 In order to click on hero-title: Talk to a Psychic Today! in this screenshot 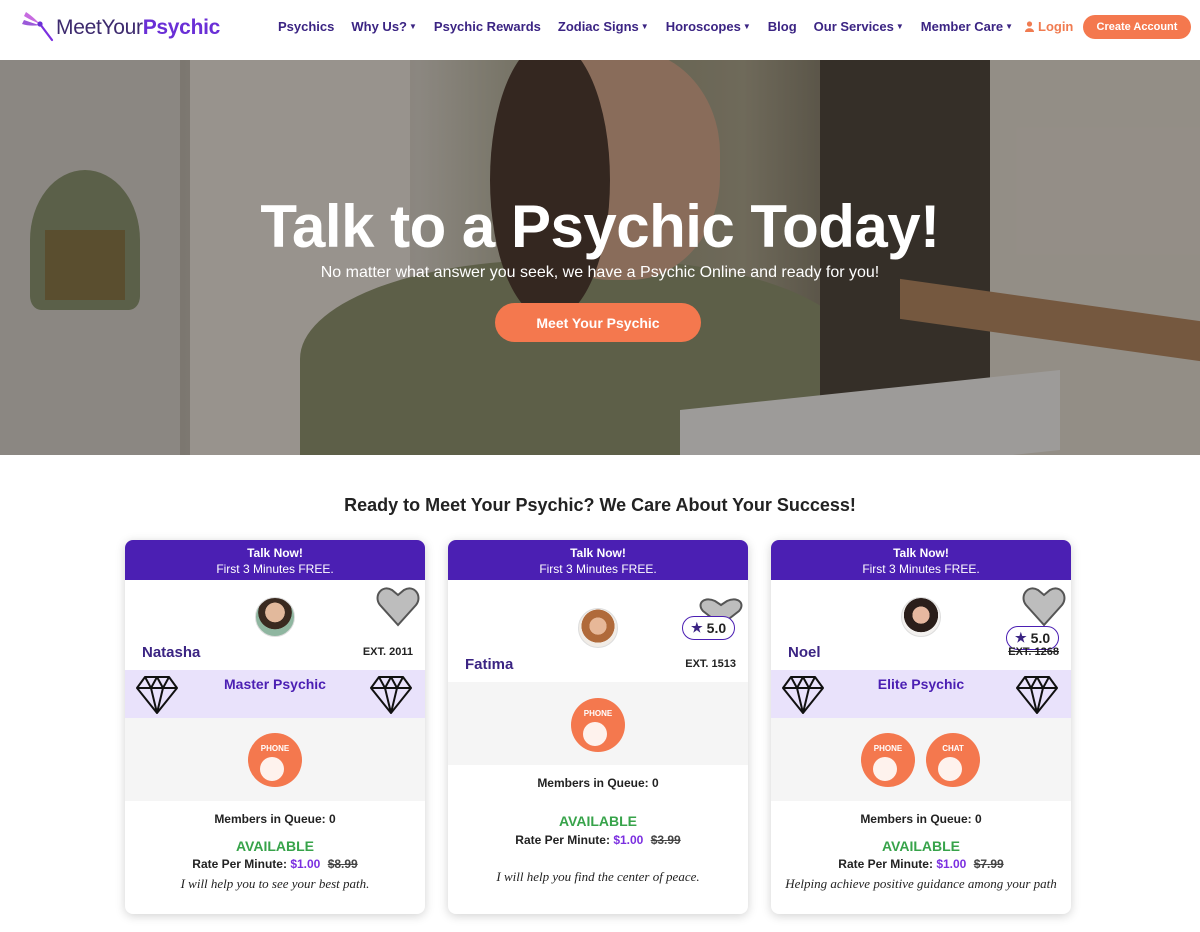, I will do `click(600, 226)`.